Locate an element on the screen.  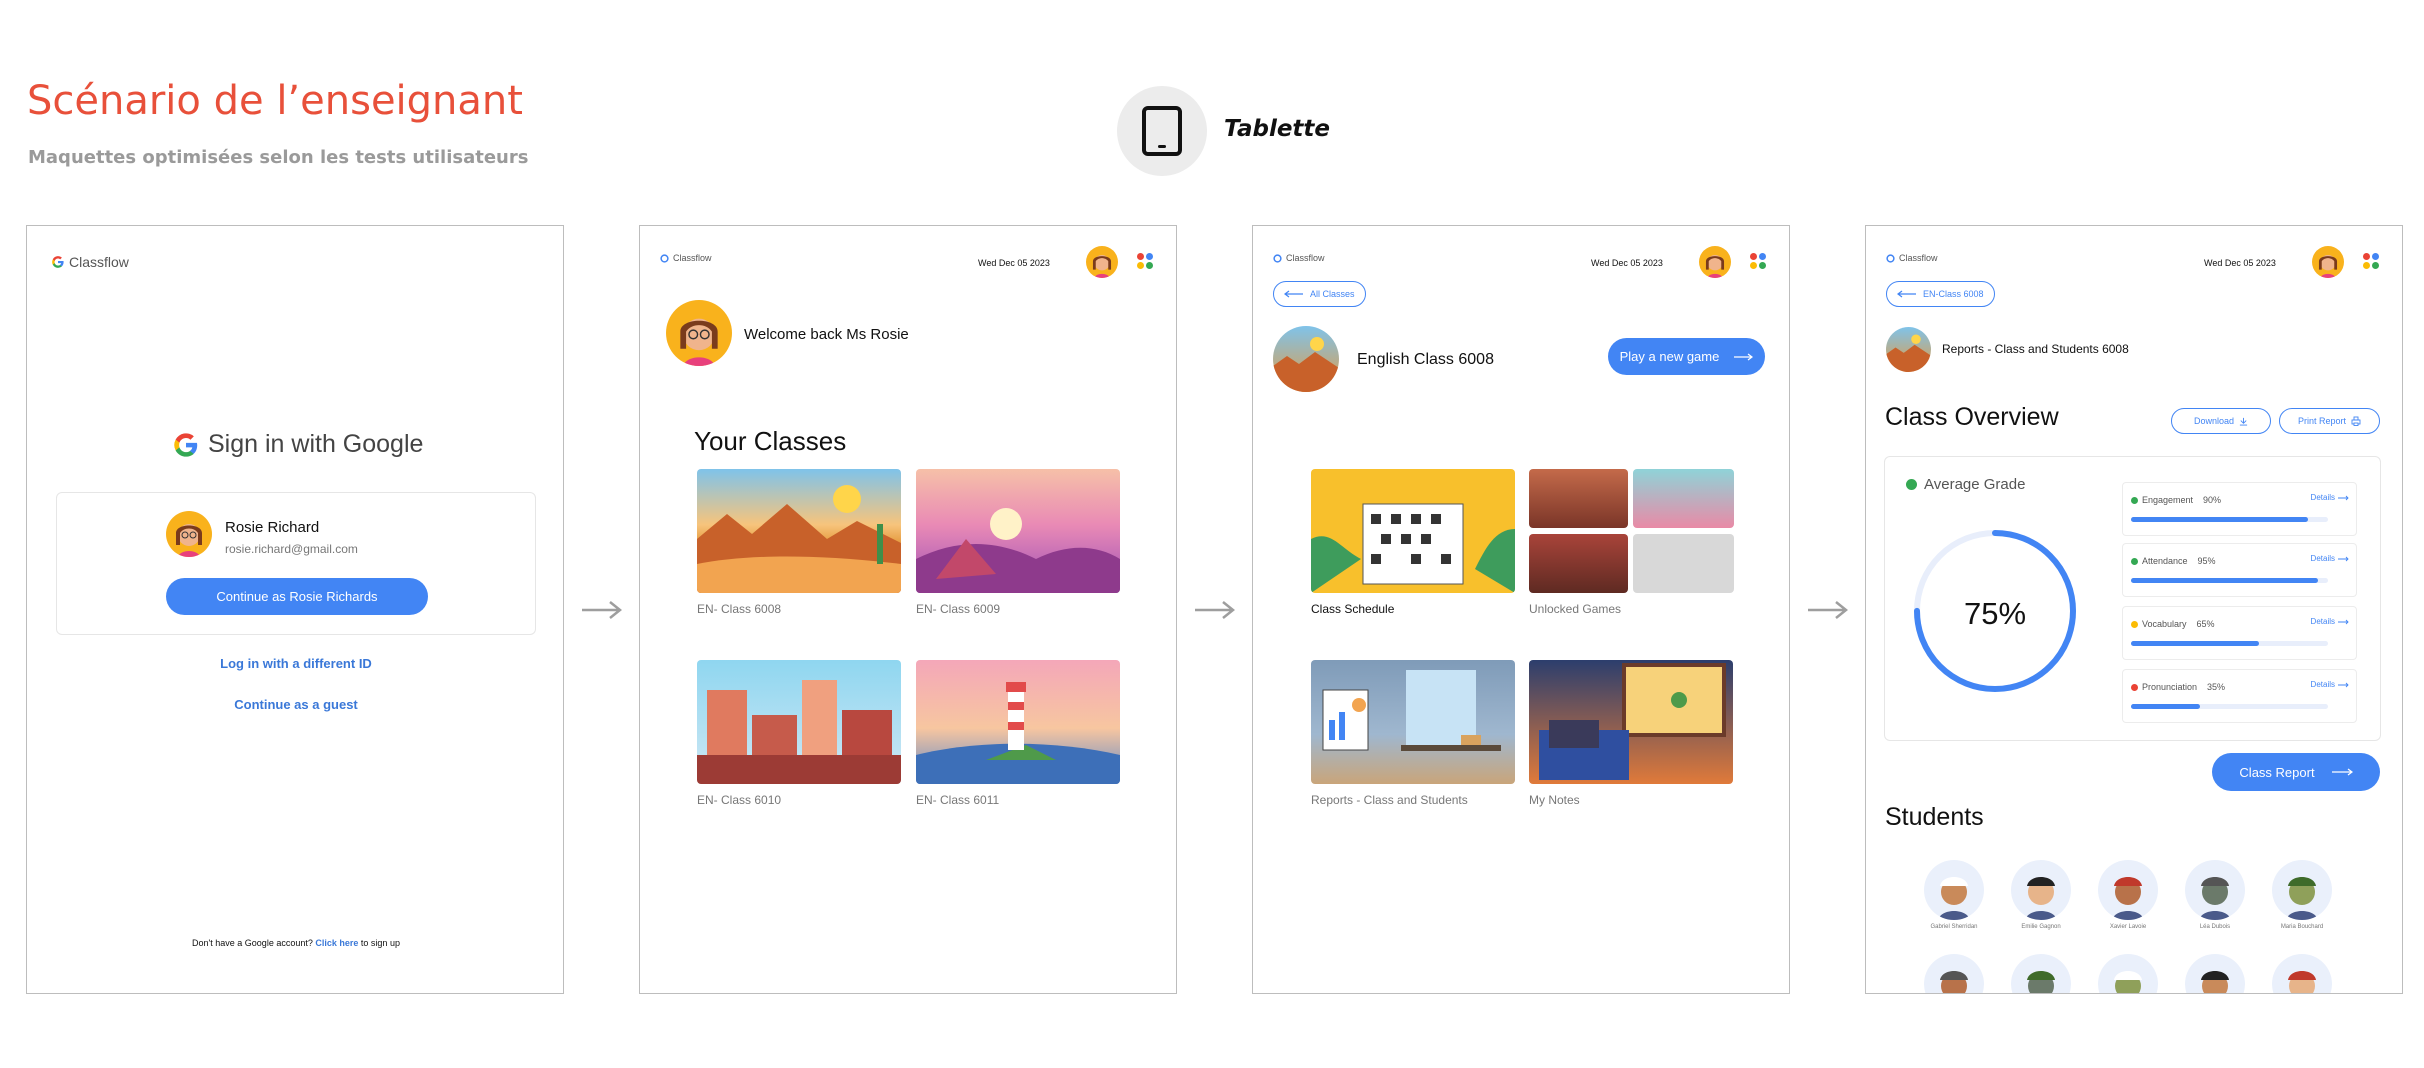
class-thumbnail-sunset is located at coordinates (1018, 531).